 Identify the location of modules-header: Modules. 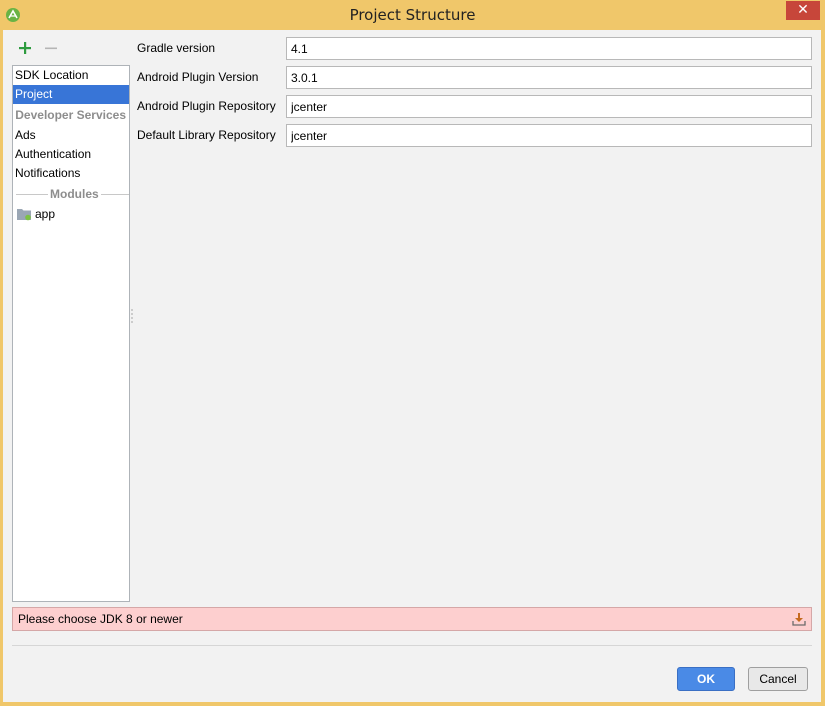
(71, 194).